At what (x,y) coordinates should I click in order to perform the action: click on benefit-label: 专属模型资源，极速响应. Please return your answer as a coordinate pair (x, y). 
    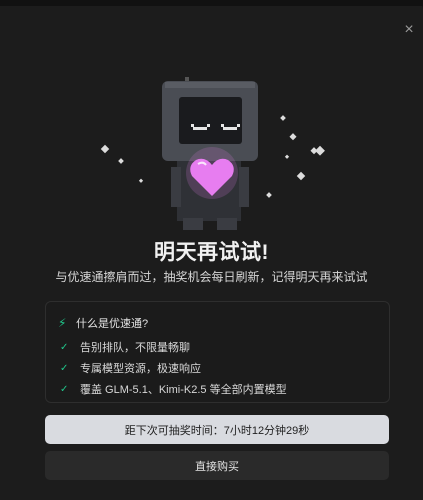
    Looking at the image, I should click on (140, 369).